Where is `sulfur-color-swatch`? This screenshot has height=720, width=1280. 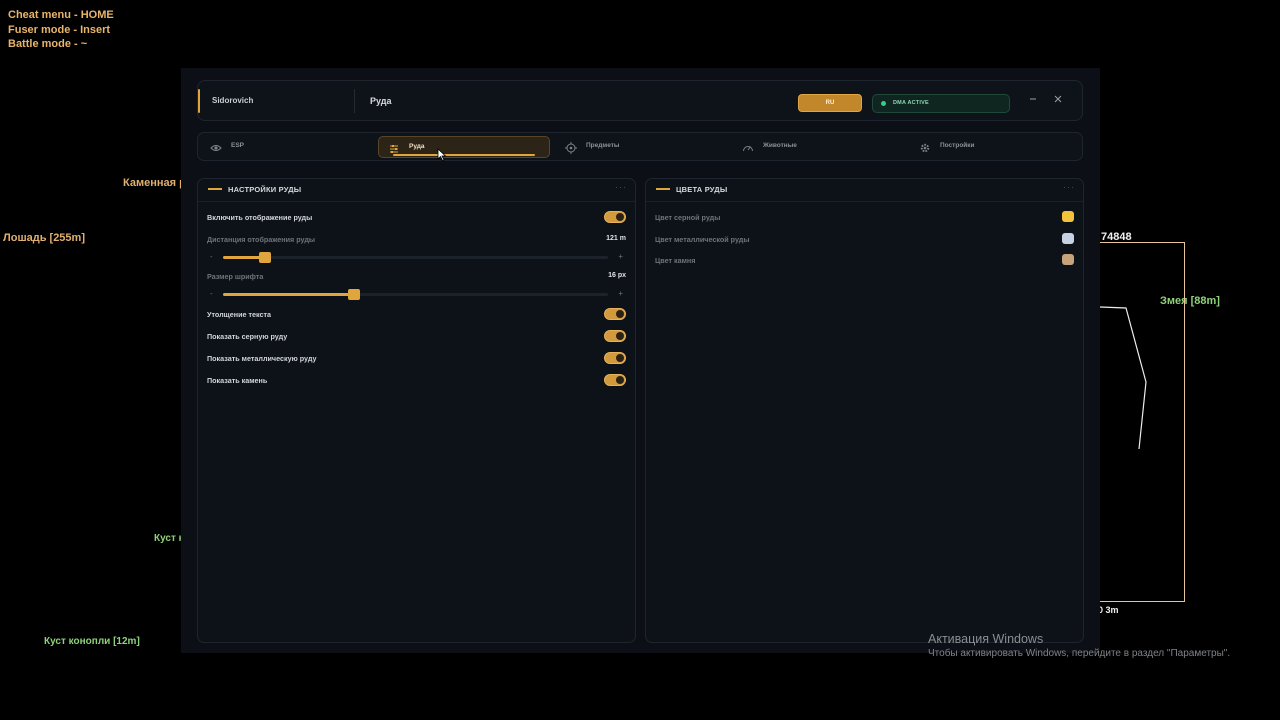 sulfur-color-swatch is located at coordinates (1068, 216).